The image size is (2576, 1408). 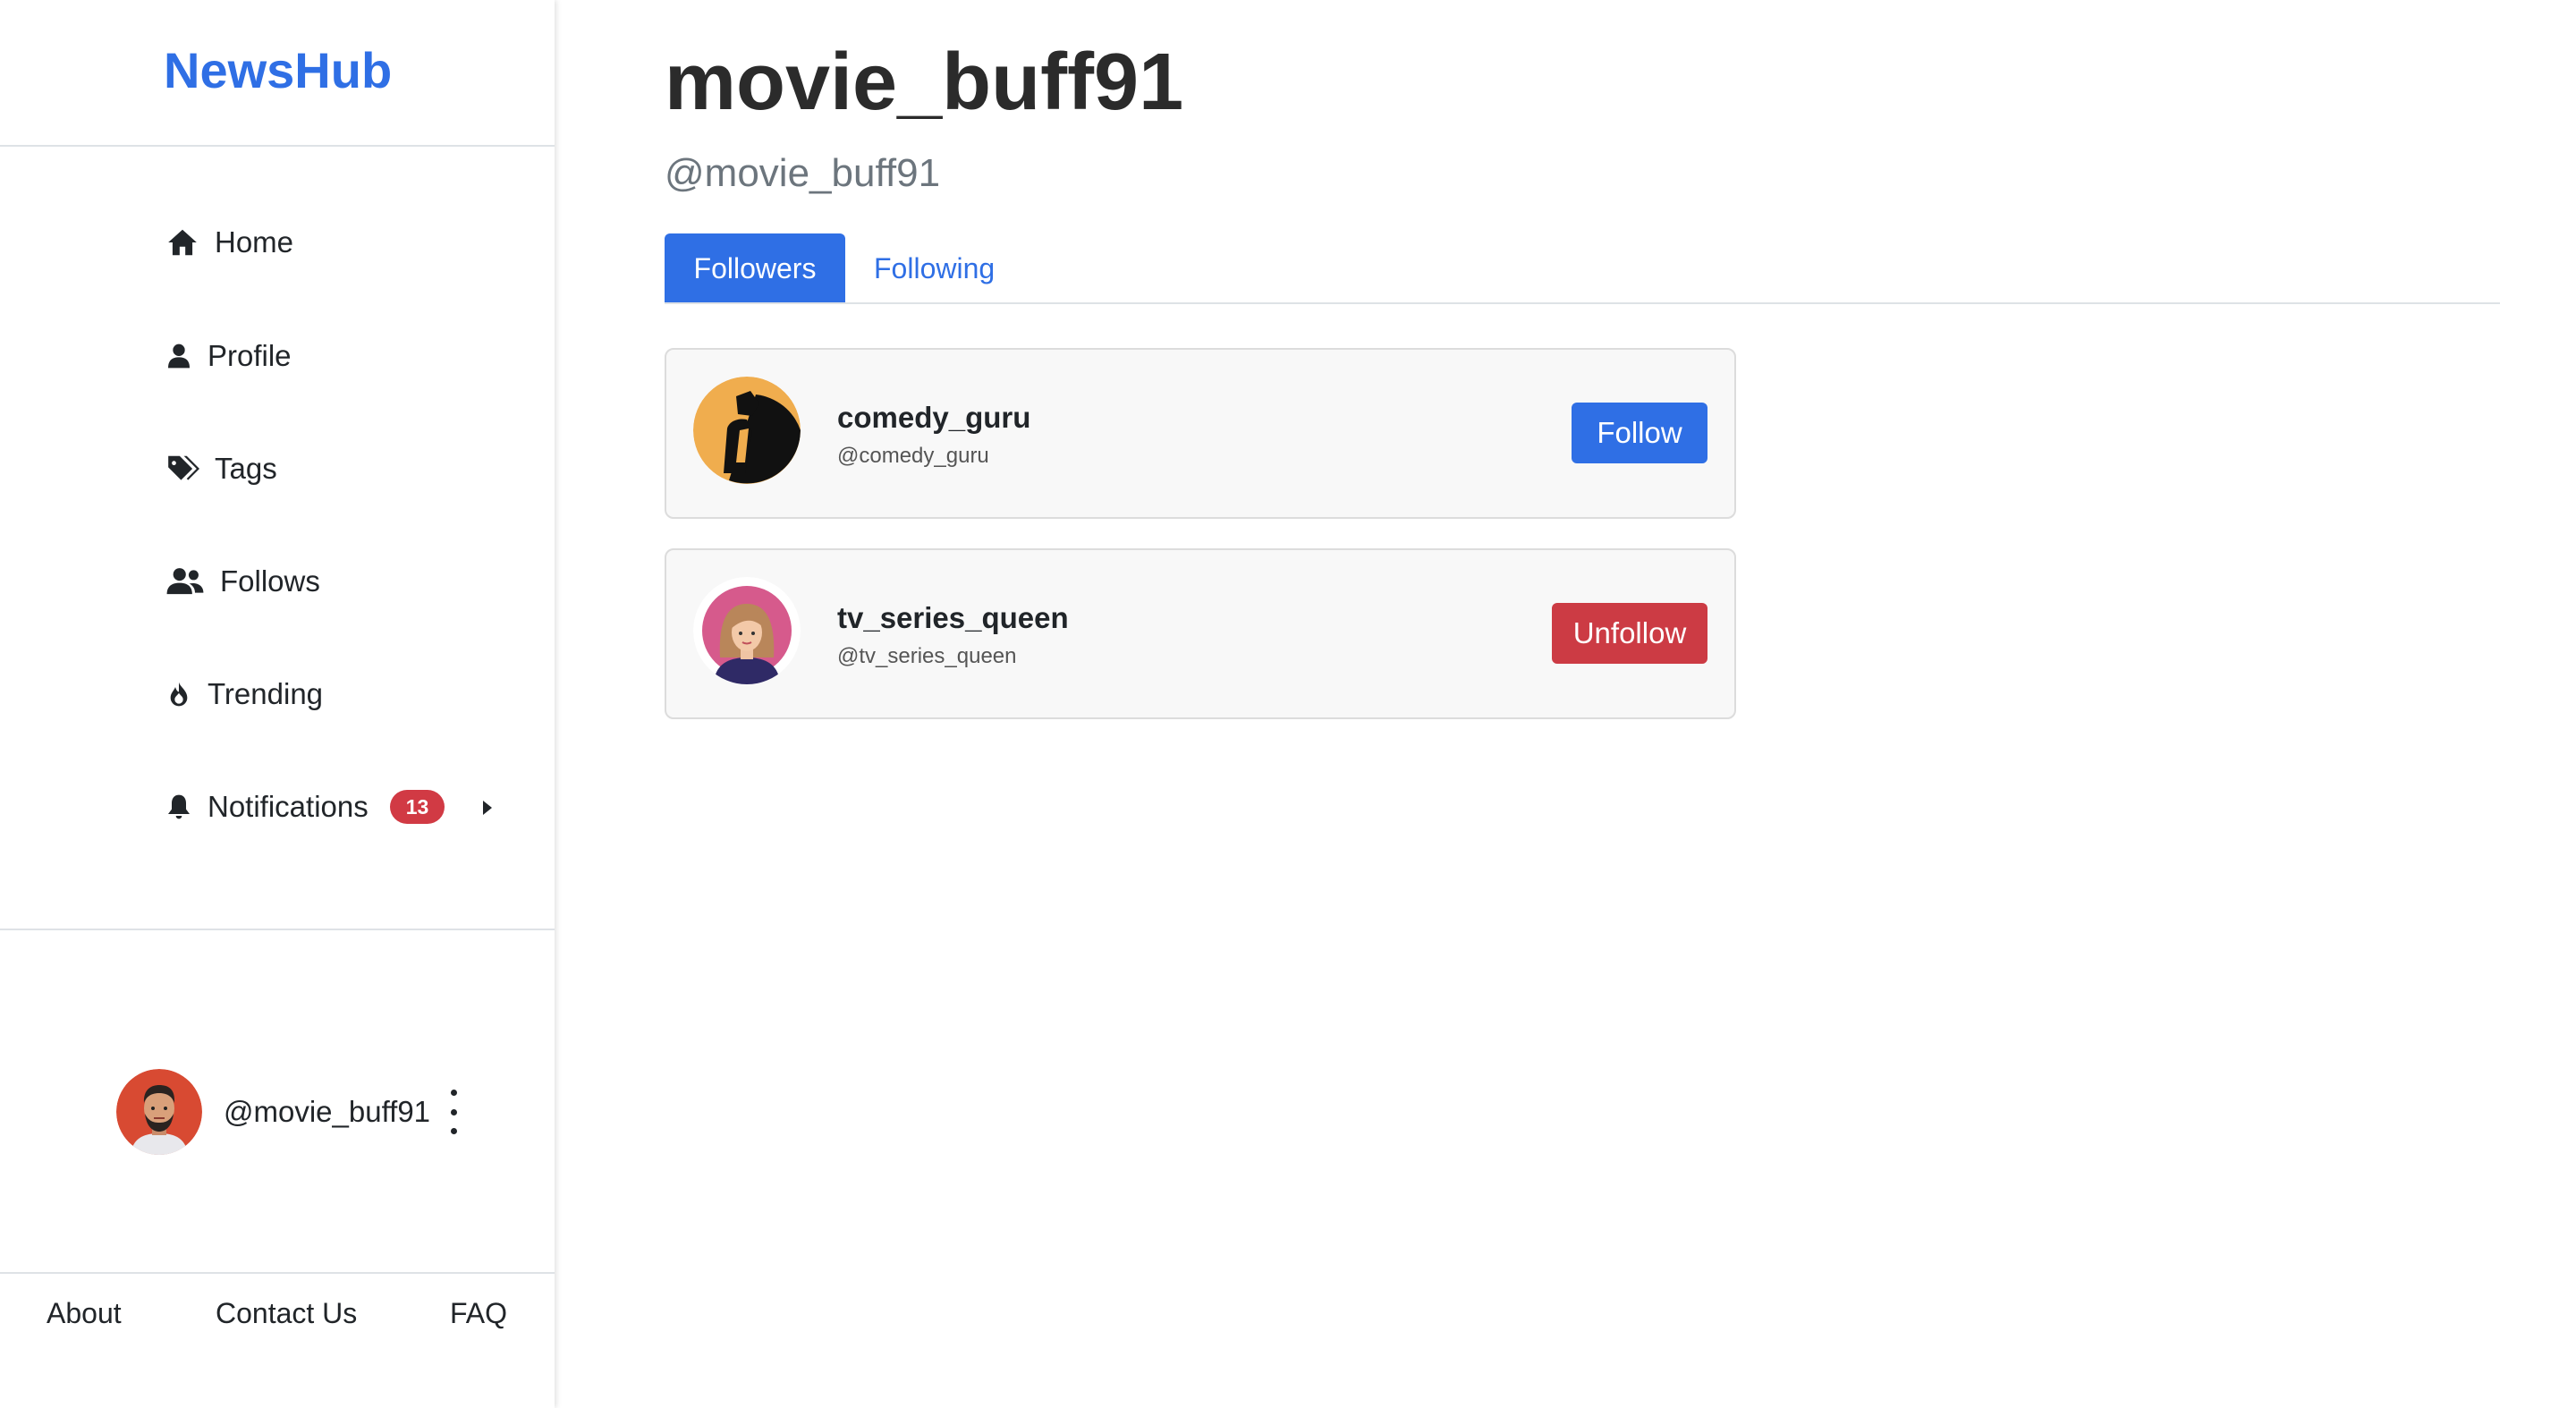 What do you see at coordinates (254, 242) in the screenshot?
I see `sidebar-item-label: Home` at bounding box center [254, 242].